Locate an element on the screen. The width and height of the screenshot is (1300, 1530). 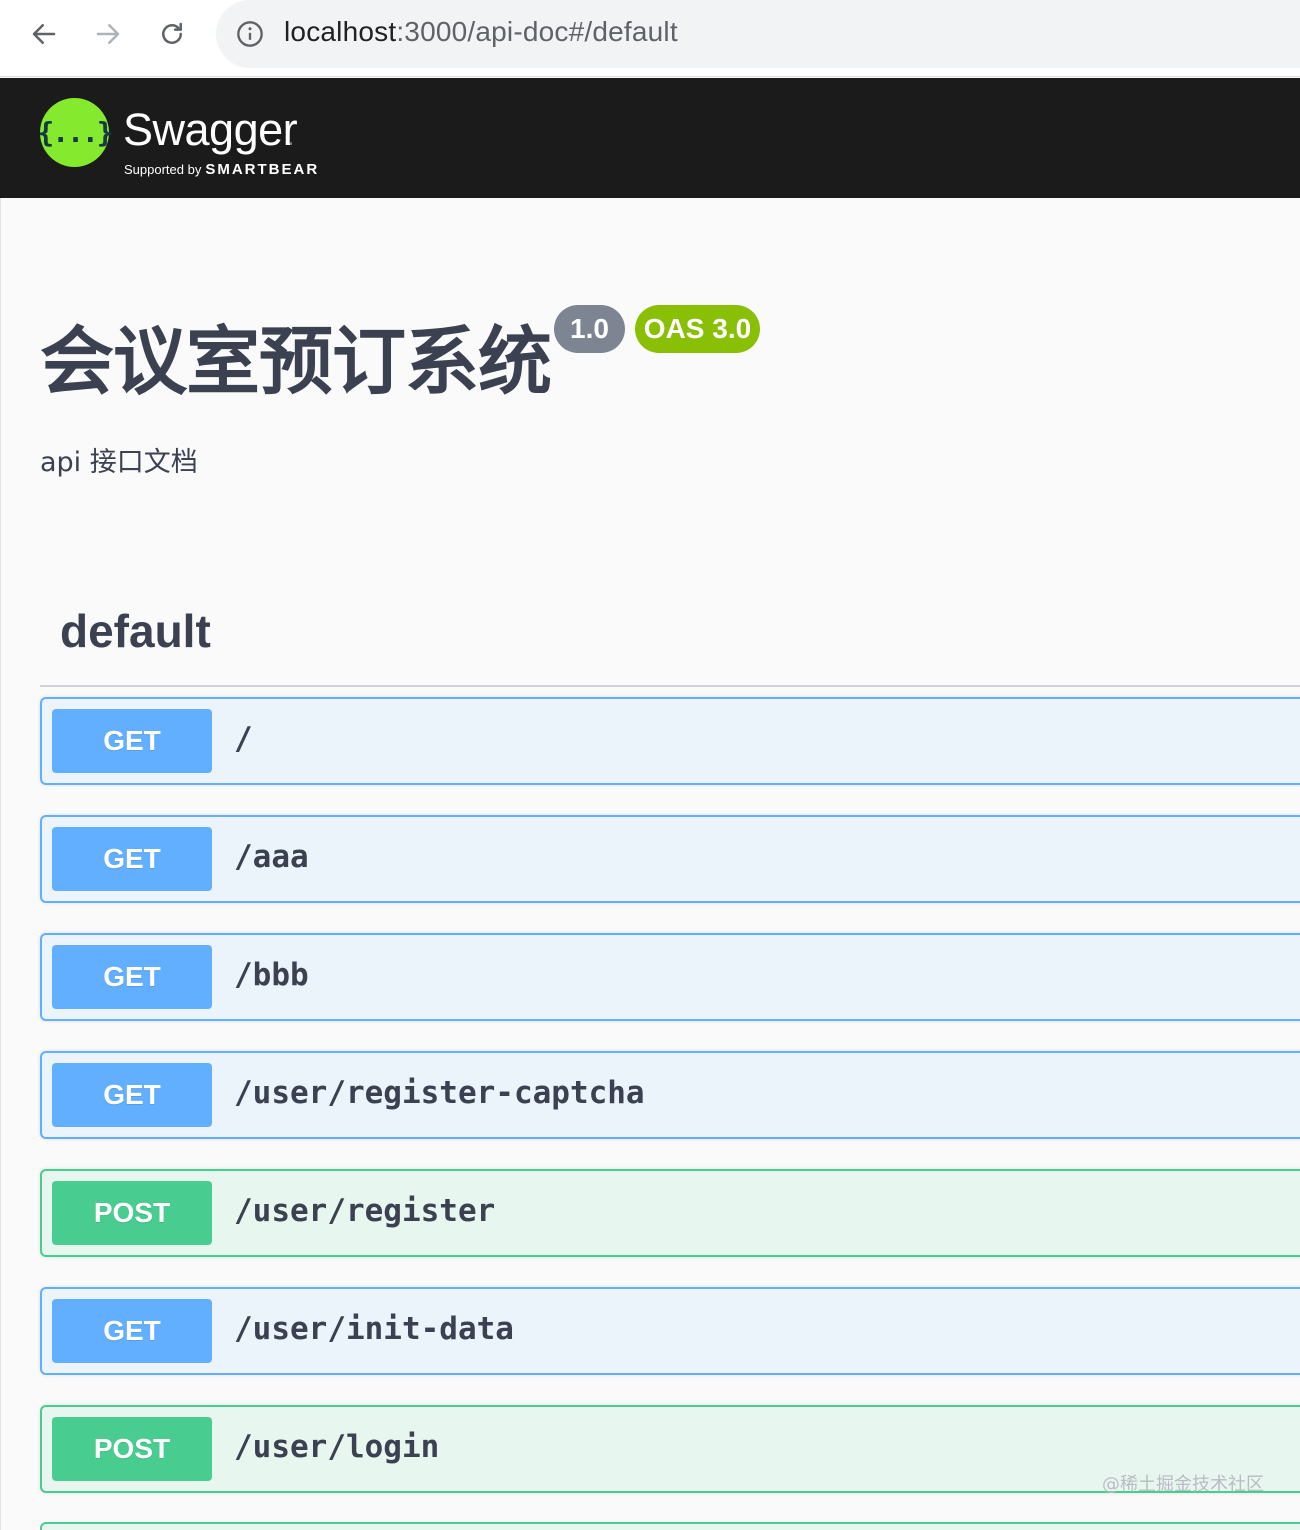
url-host: localhost is located at coordinates (340, 31).